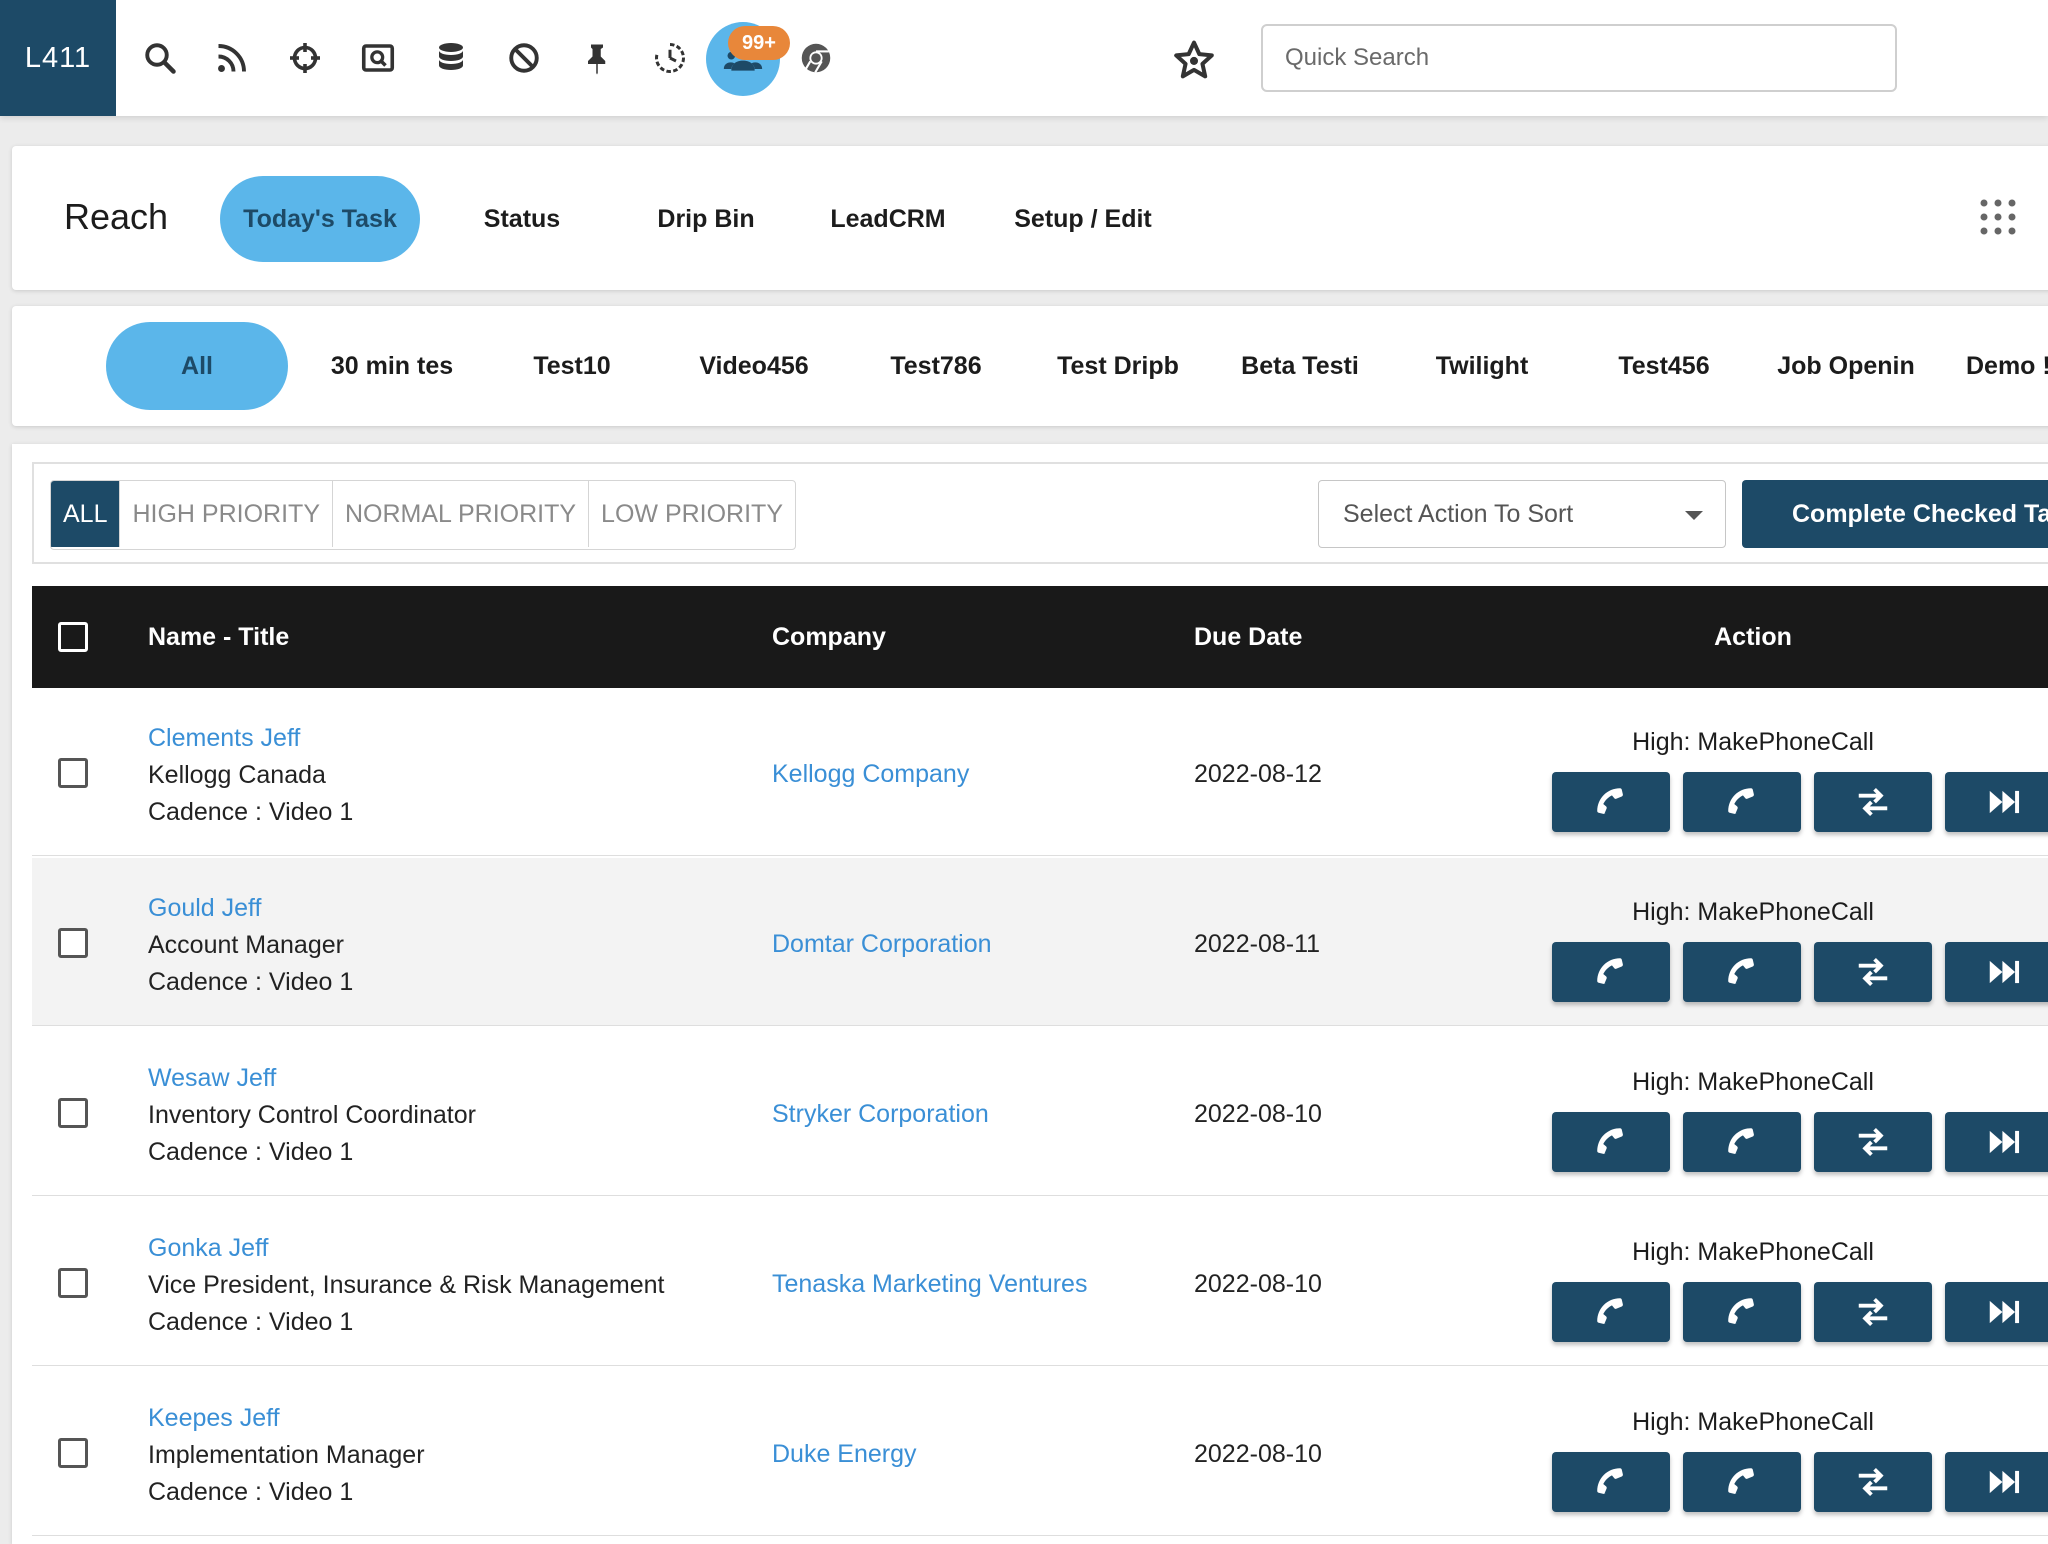 The image size is (2048, 1544). What do you see at coordinates (1083, 219) in the screenshot?
I see `tab-setup-edit: Setup / Edit` at bounding box center [1083, 219].